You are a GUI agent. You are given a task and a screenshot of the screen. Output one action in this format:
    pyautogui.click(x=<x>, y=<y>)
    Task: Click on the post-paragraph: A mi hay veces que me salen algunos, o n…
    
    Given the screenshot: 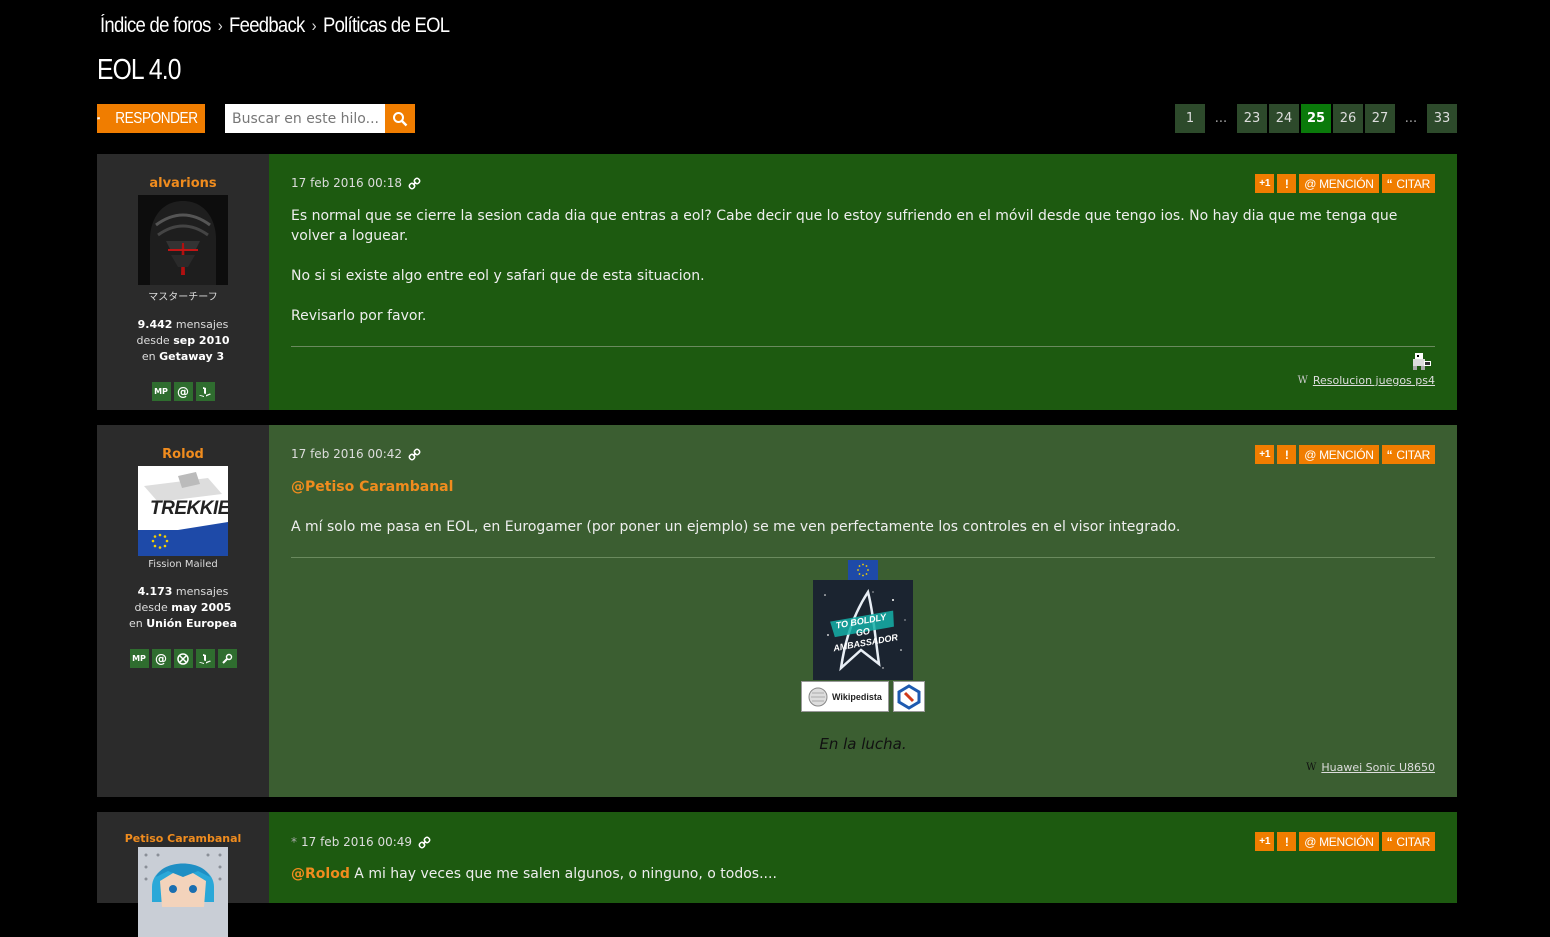 What is the action you would take?
    pyautogui.click(x=565, y=874)
    